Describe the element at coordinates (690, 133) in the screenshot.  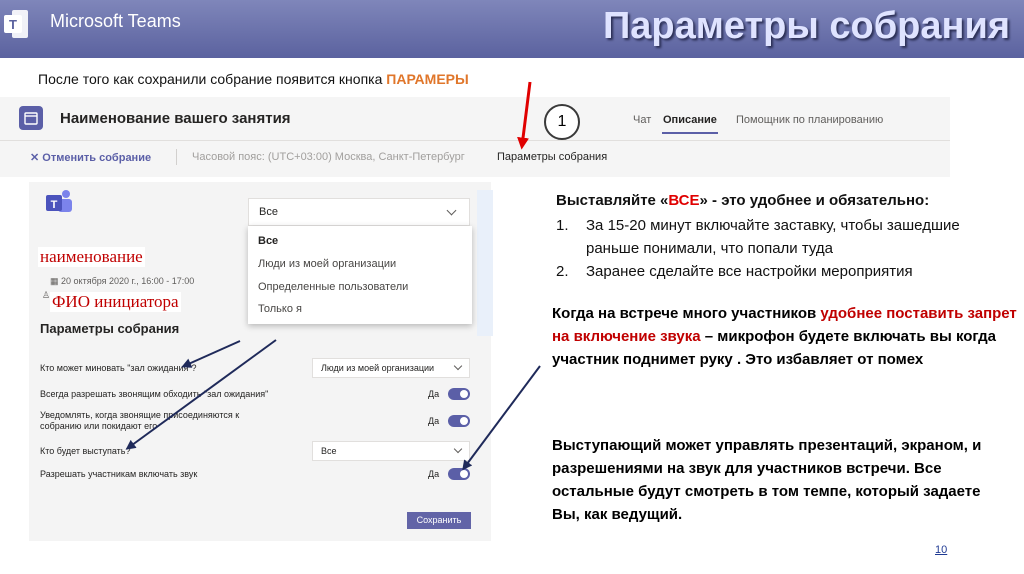
I see `active-tab-indicator` at that location.